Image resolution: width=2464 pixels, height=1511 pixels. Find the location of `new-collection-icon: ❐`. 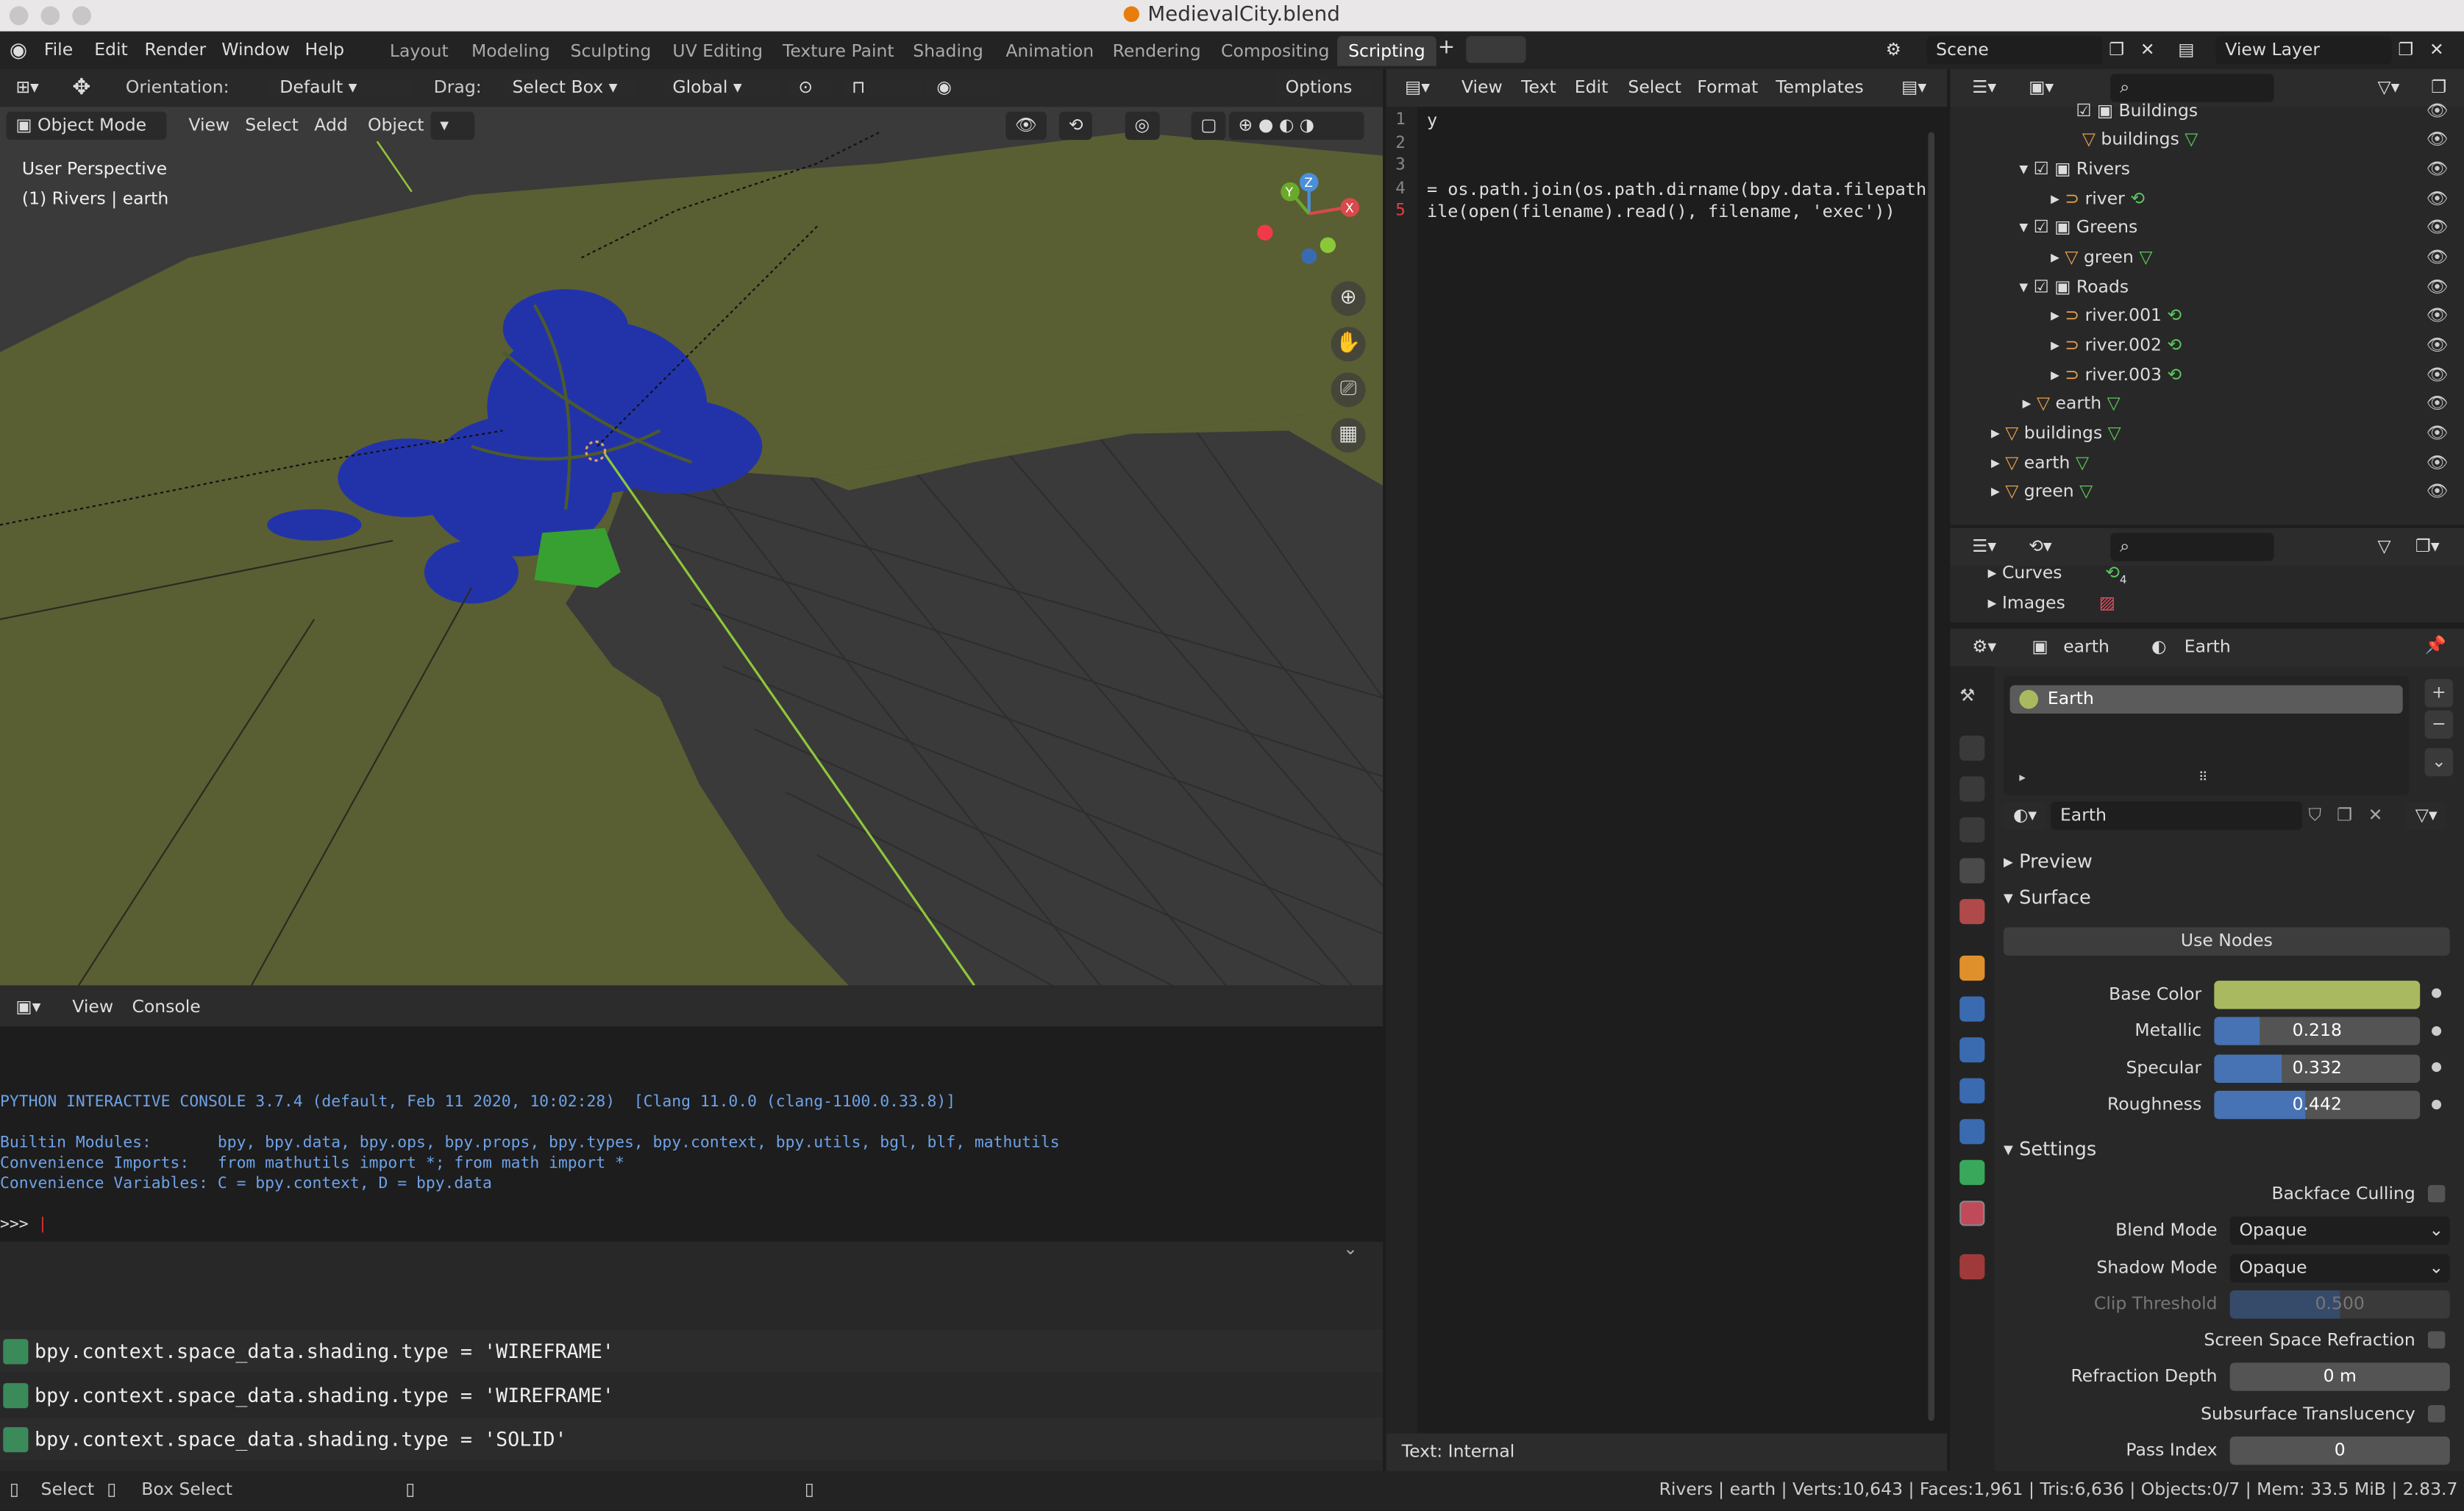

new-collection-icon: ❐ is located at coordinates (2438, 88).